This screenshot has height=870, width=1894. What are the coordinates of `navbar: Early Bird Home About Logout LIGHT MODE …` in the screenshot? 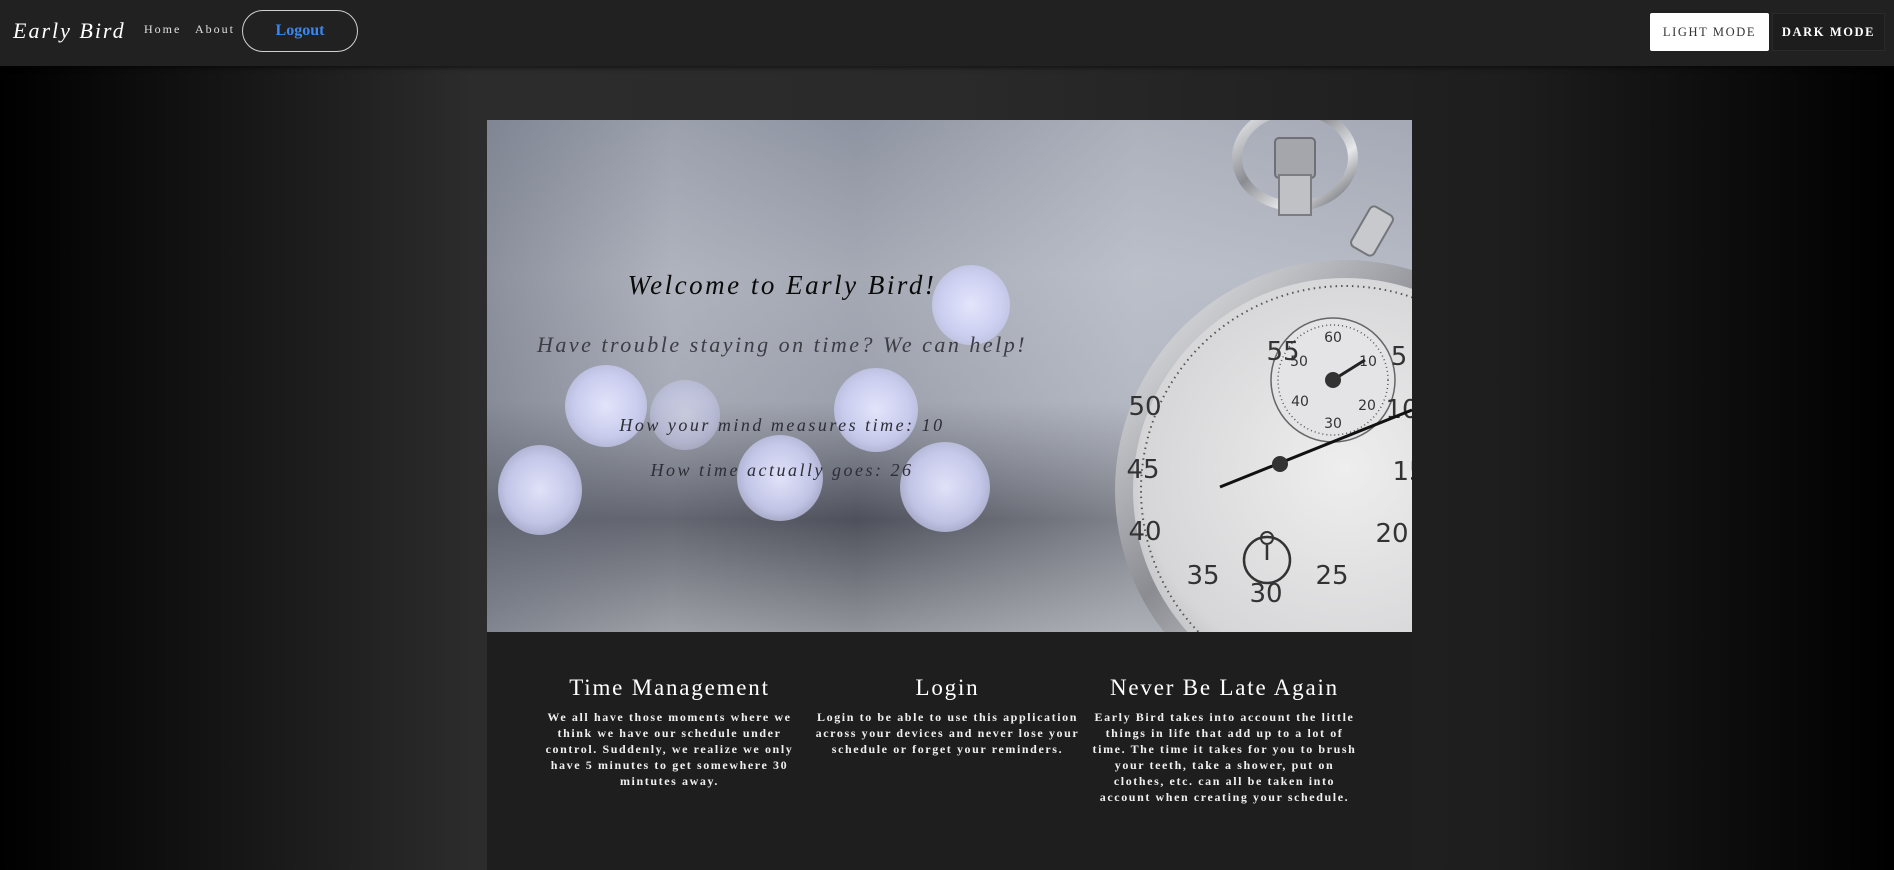 It's located at (947, 33).